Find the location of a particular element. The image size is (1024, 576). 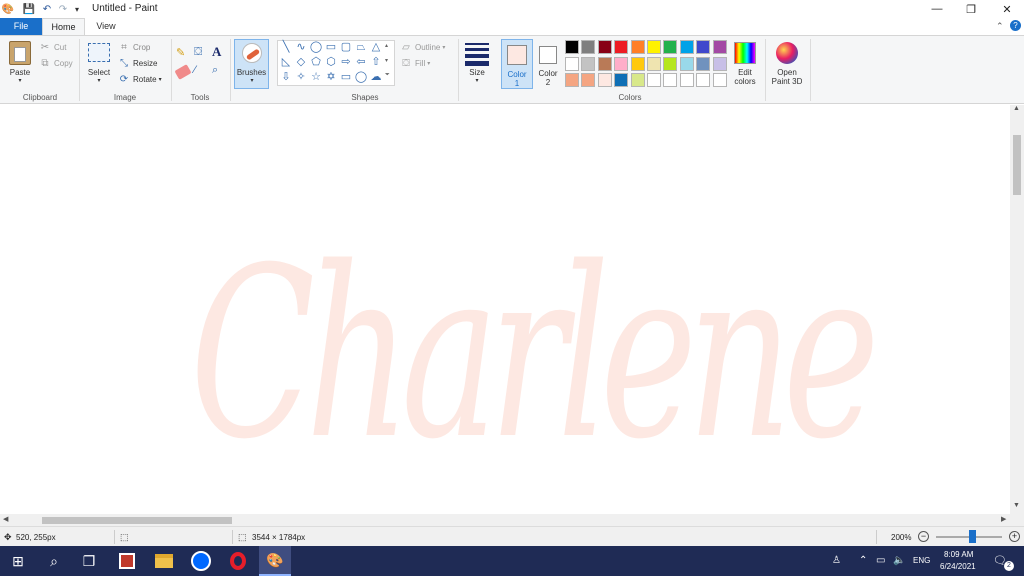

paste-button: Paste is located at coordinates (20, 72).